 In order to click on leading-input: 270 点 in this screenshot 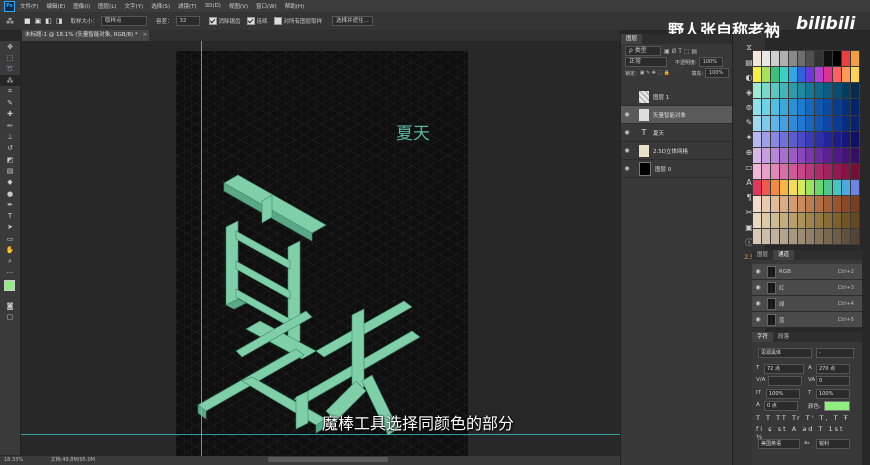, I will do `click(833, 369)`.